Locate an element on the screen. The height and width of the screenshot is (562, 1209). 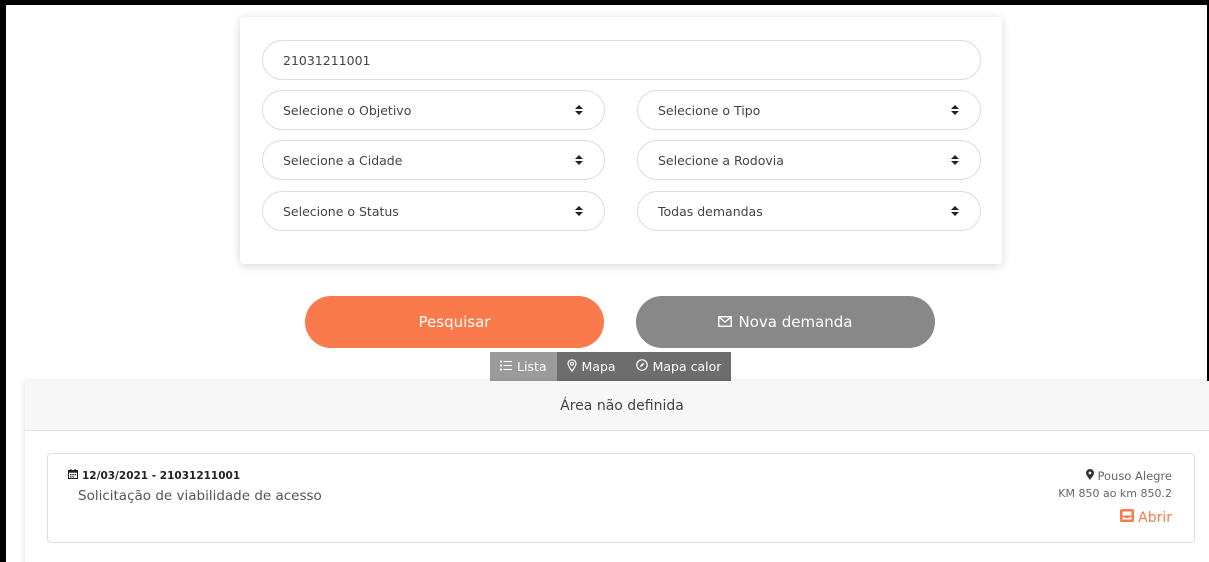
map-pin-icon is located at coordinates (571, 366).